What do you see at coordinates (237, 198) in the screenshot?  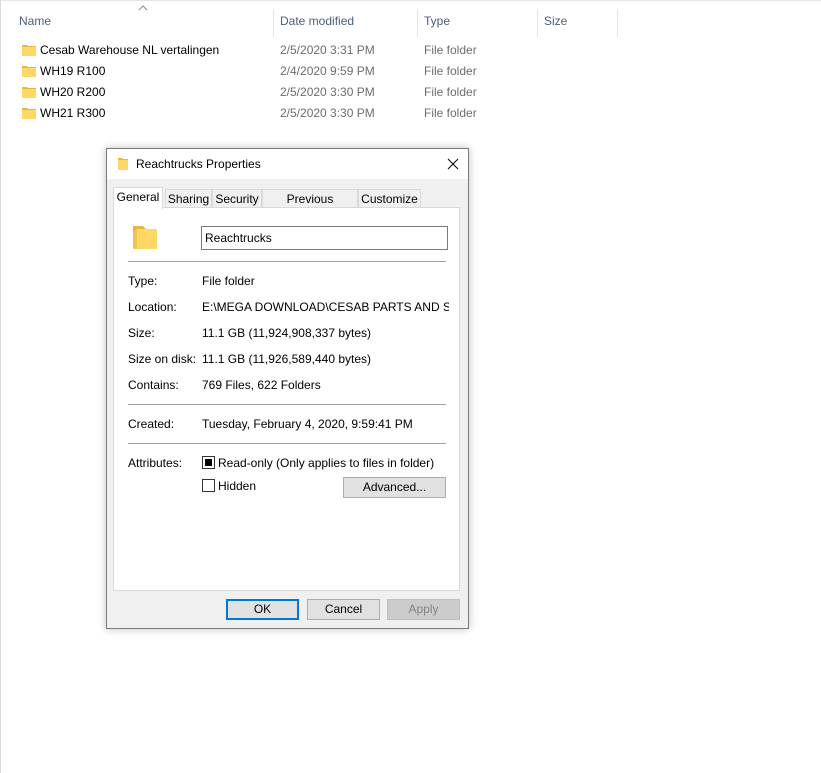 I see `tab-security: Security` at bounding box center [237, 198].